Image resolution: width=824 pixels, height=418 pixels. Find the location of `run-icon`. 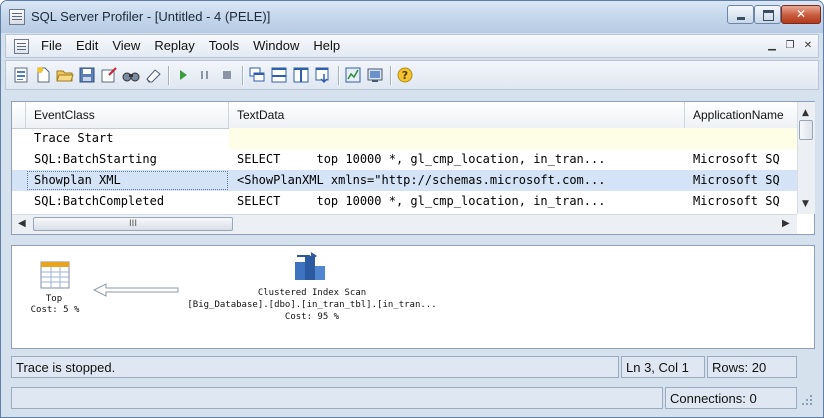

run-icon is located at coordinates (183, 75).